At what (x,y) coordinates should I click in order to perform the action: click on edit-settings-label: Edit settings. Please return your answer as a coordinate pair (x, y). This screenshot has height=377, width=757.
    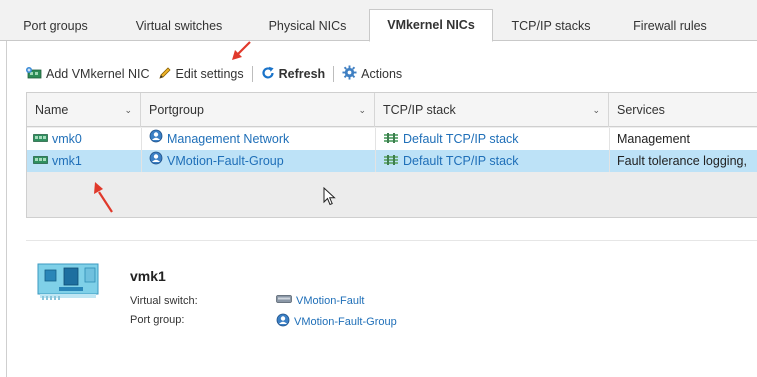
    Looking at the image, I should click on (209, 74).